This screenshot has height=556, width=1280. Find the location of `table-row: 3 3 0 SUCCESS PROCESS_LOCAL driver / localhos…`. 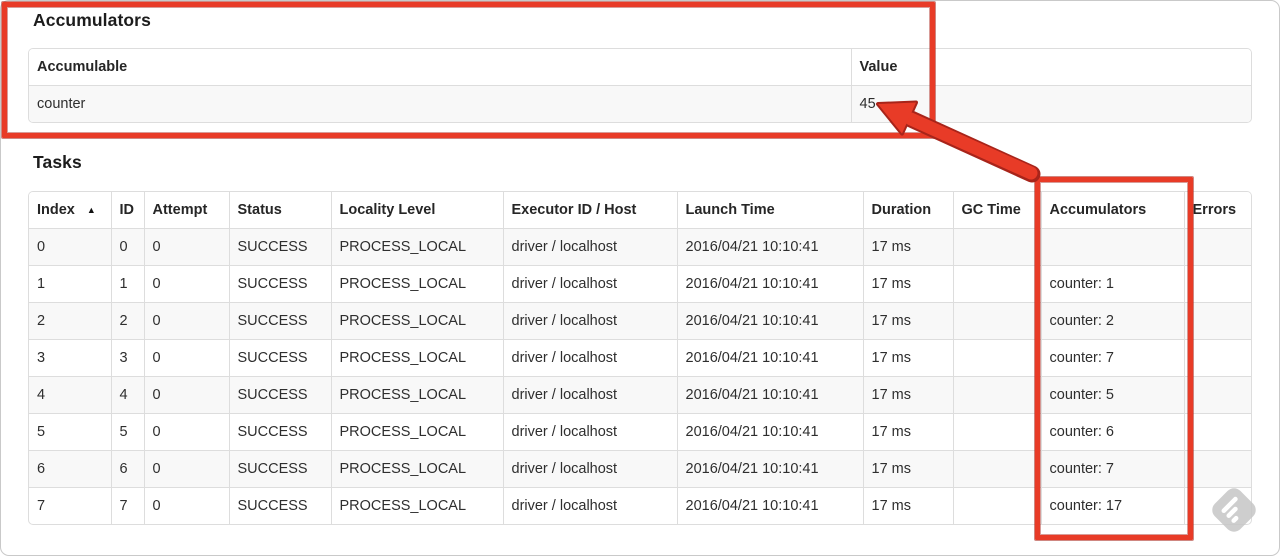

table-row: 3 3 0 SUCCESS PROCESS_LOCAL driver / localhos… is located at coordinates (640, 358).